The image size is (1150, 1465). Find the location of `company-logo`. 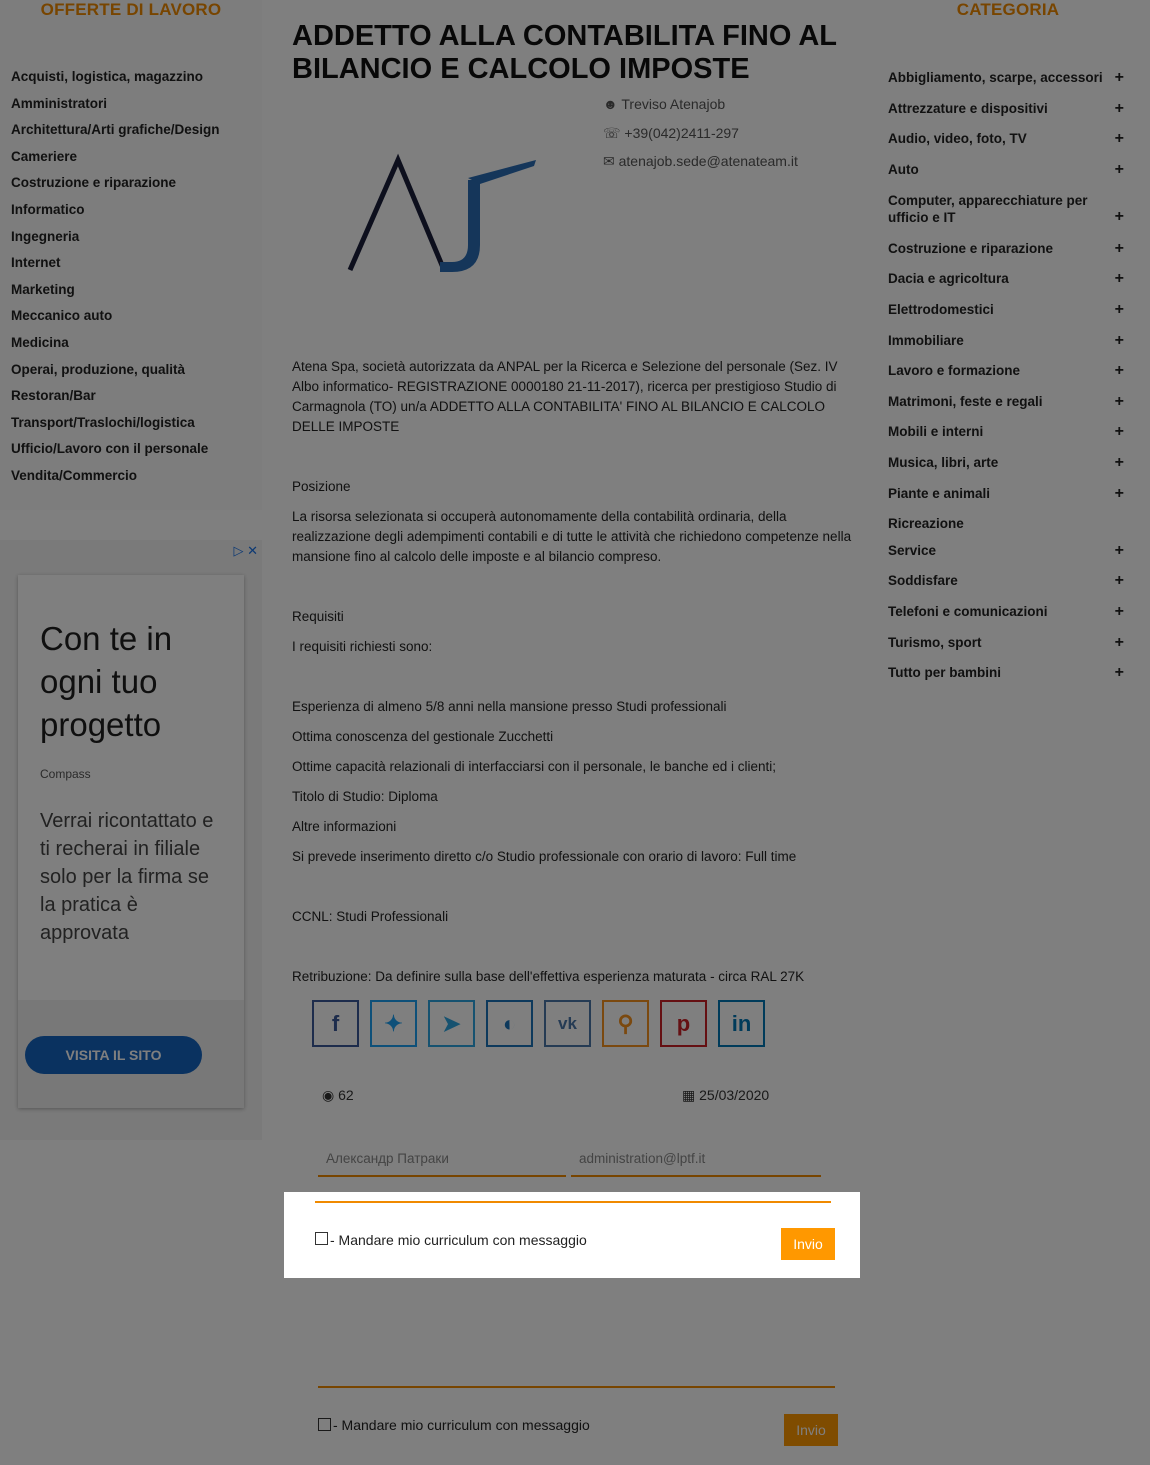

company-logo is located at coordinates (441, 212).